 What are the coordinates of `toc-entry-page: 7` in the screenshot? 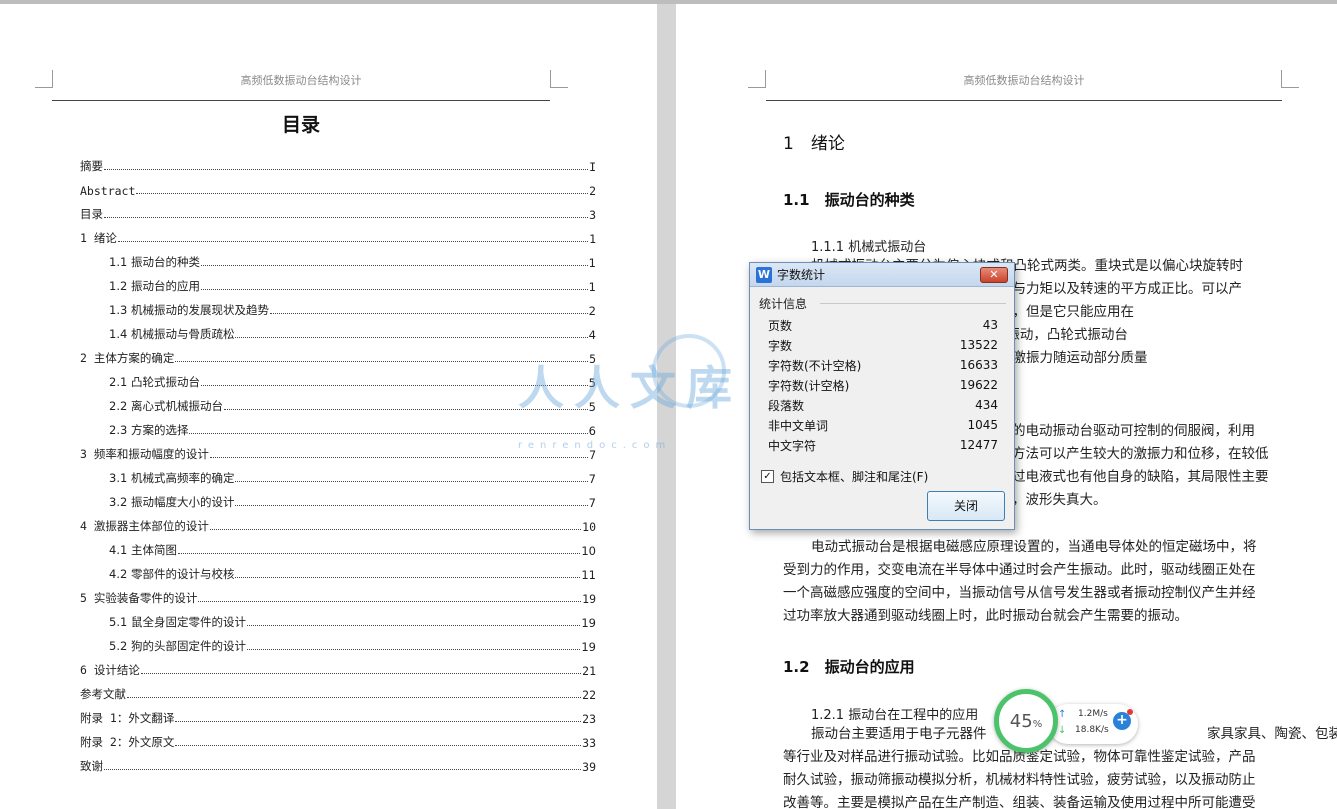 It's located at (592, 455).